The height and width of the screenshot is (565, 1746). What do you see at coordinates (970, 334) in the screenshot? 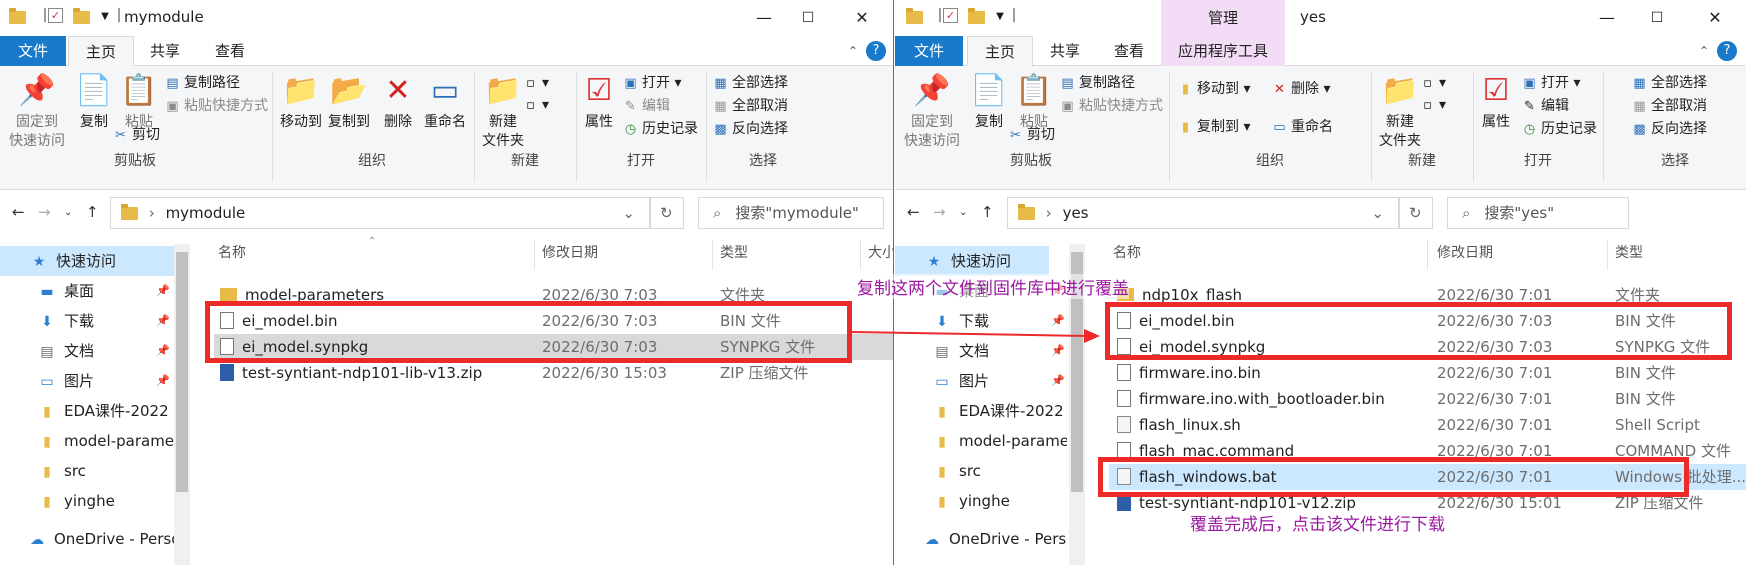
I see `annotation-arrow-line` at bounding box center [970, 334].